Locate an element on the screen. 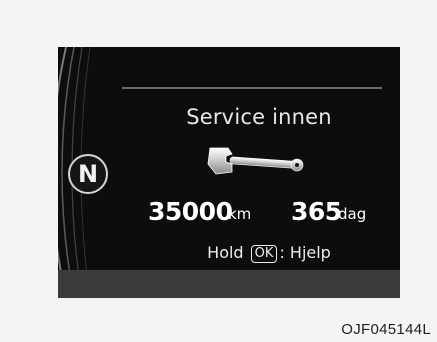 The height and width of the screenshot is (342, 437). hint-prefix: Hold is located at coordinates (225, 252).